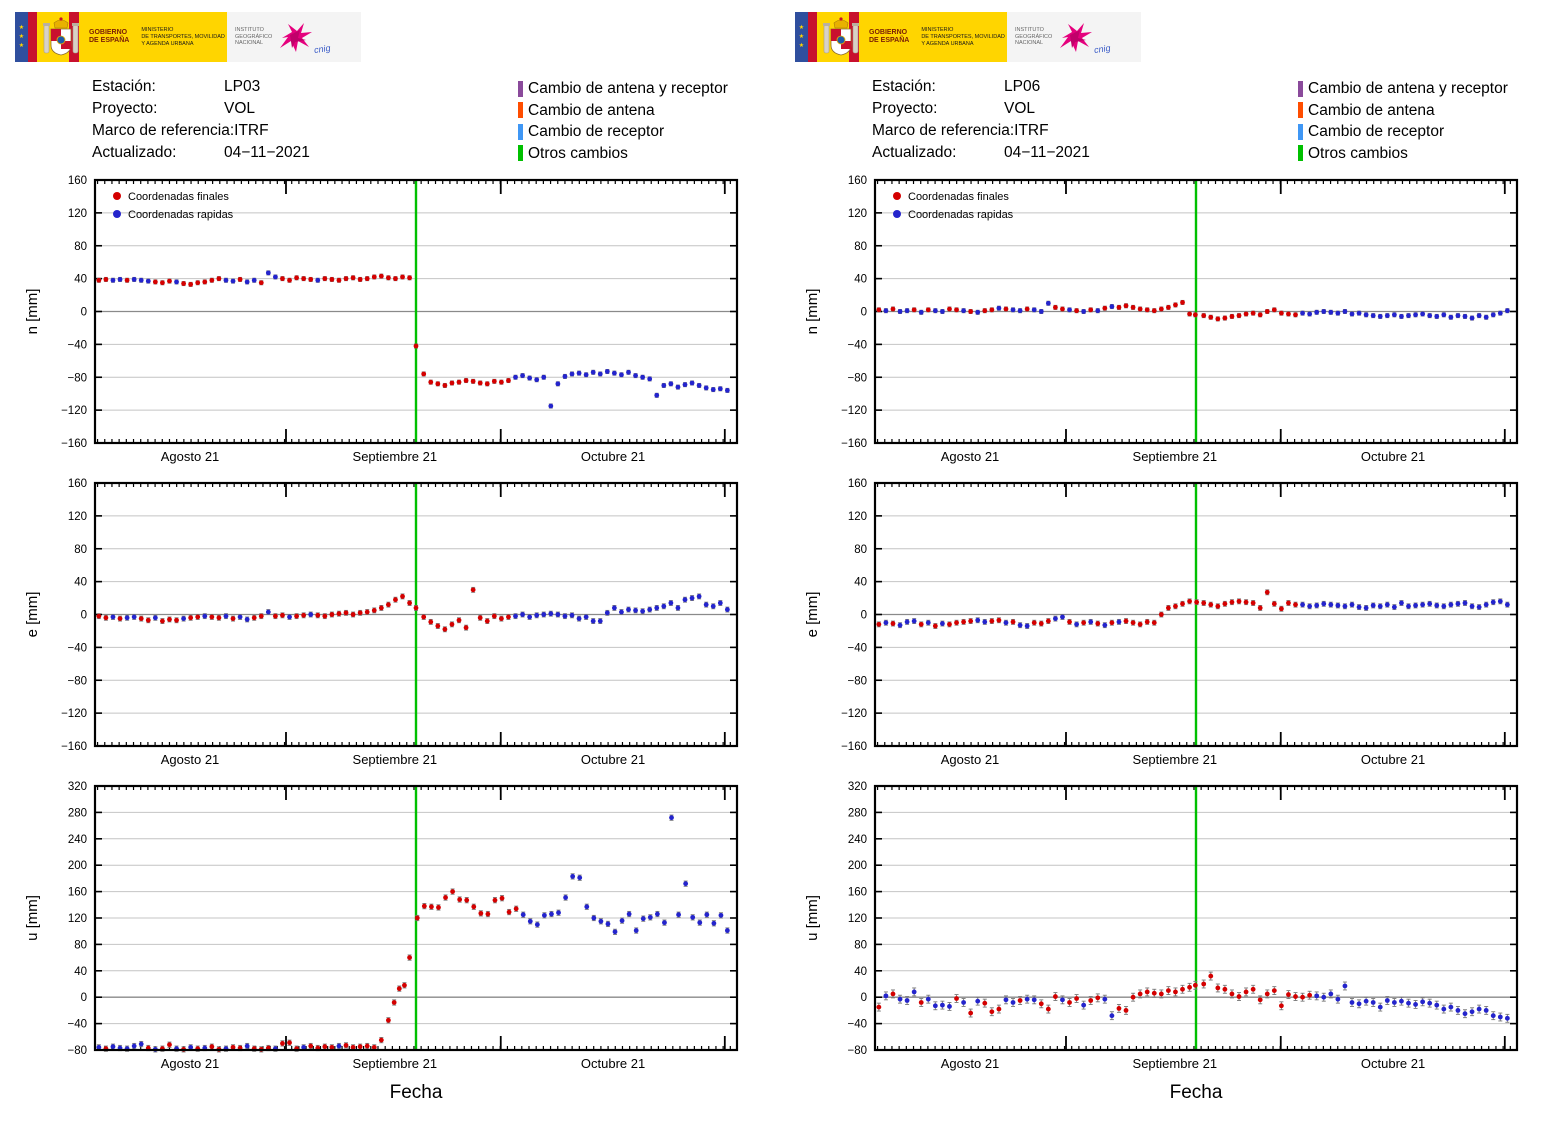 The image size is (1560, 1125). What do you see at coordinates (1403, 111) in the screenshot?
I see `legend-item: Cambio de antena` at bounding box center [1403, 111].